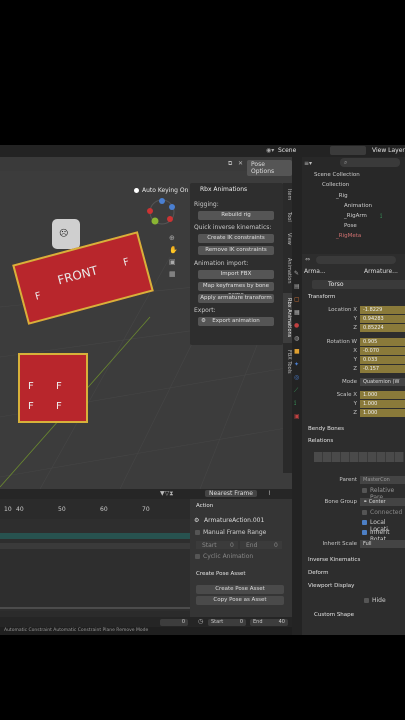 The width and height of the screenshot is (405, 720). What do you see at coordinates (287, 150) in the screenshot?
I see `scene-selector: Scene` at bounding box center [287, 150].